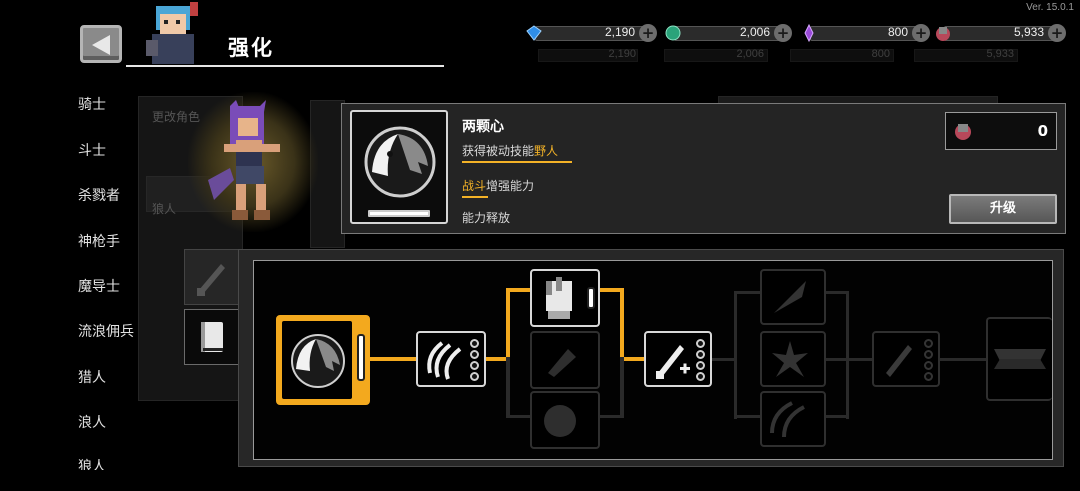 This screenshot has height=491, width=1080. I want to click on sidebar-item-werewolf: 狼人, so click(92, 463).